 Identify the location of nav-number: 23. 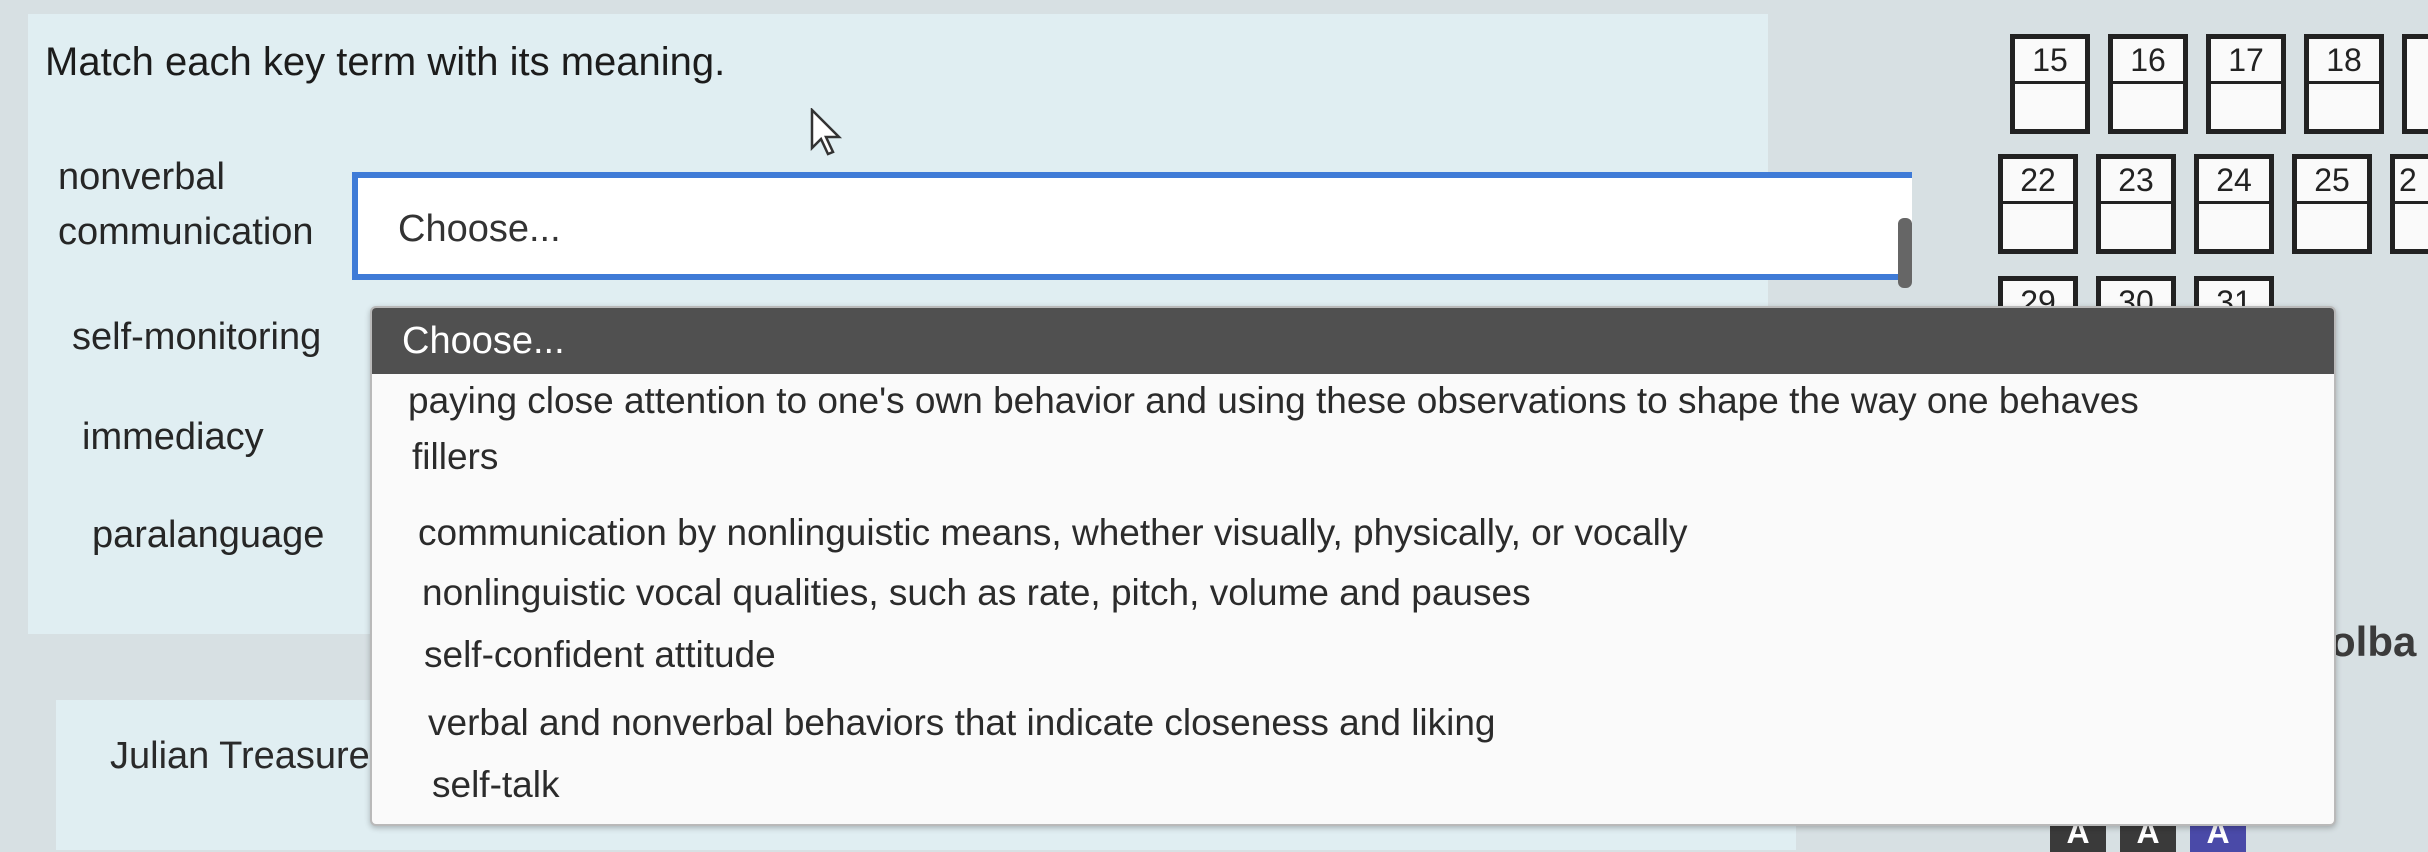
(2136, 181).